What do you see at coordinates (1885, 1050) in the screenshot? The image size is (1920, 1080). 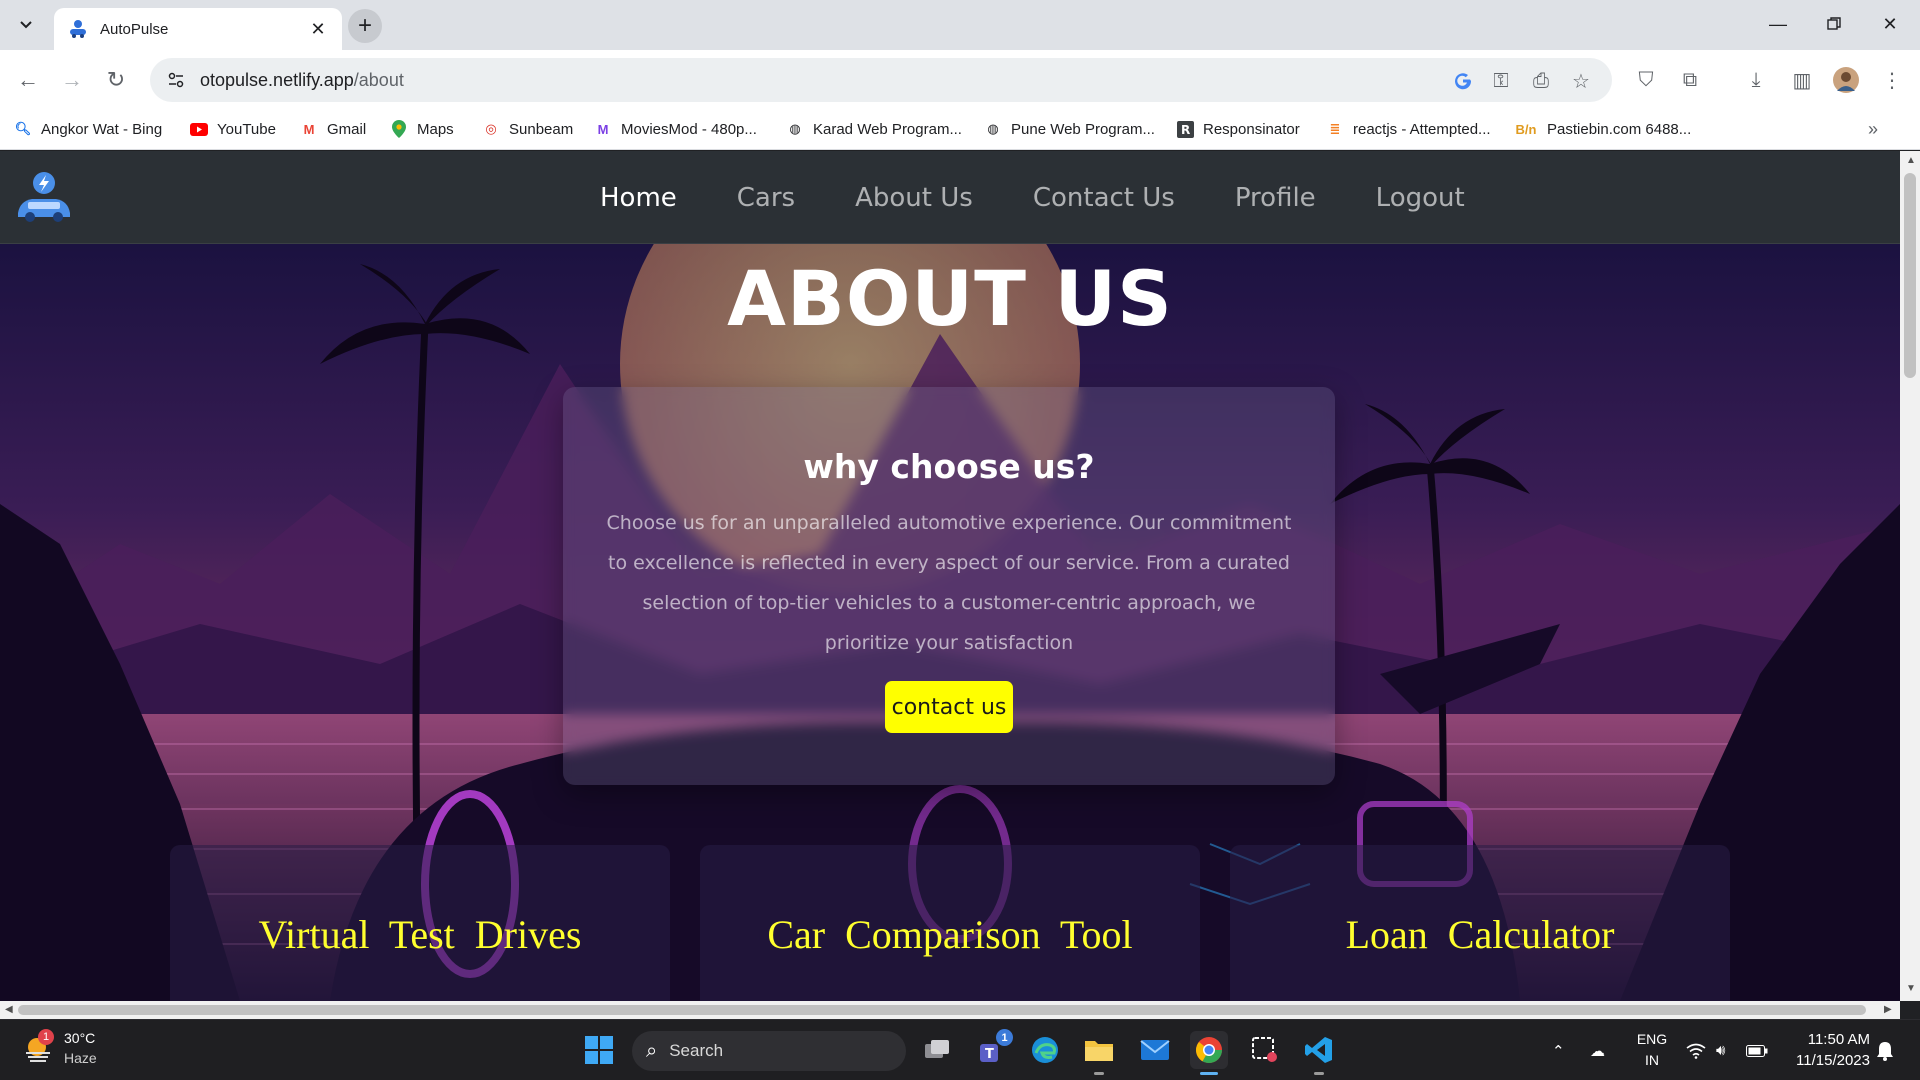 I see `notifications-bell-icon` at bounding box center [1885, 1050].